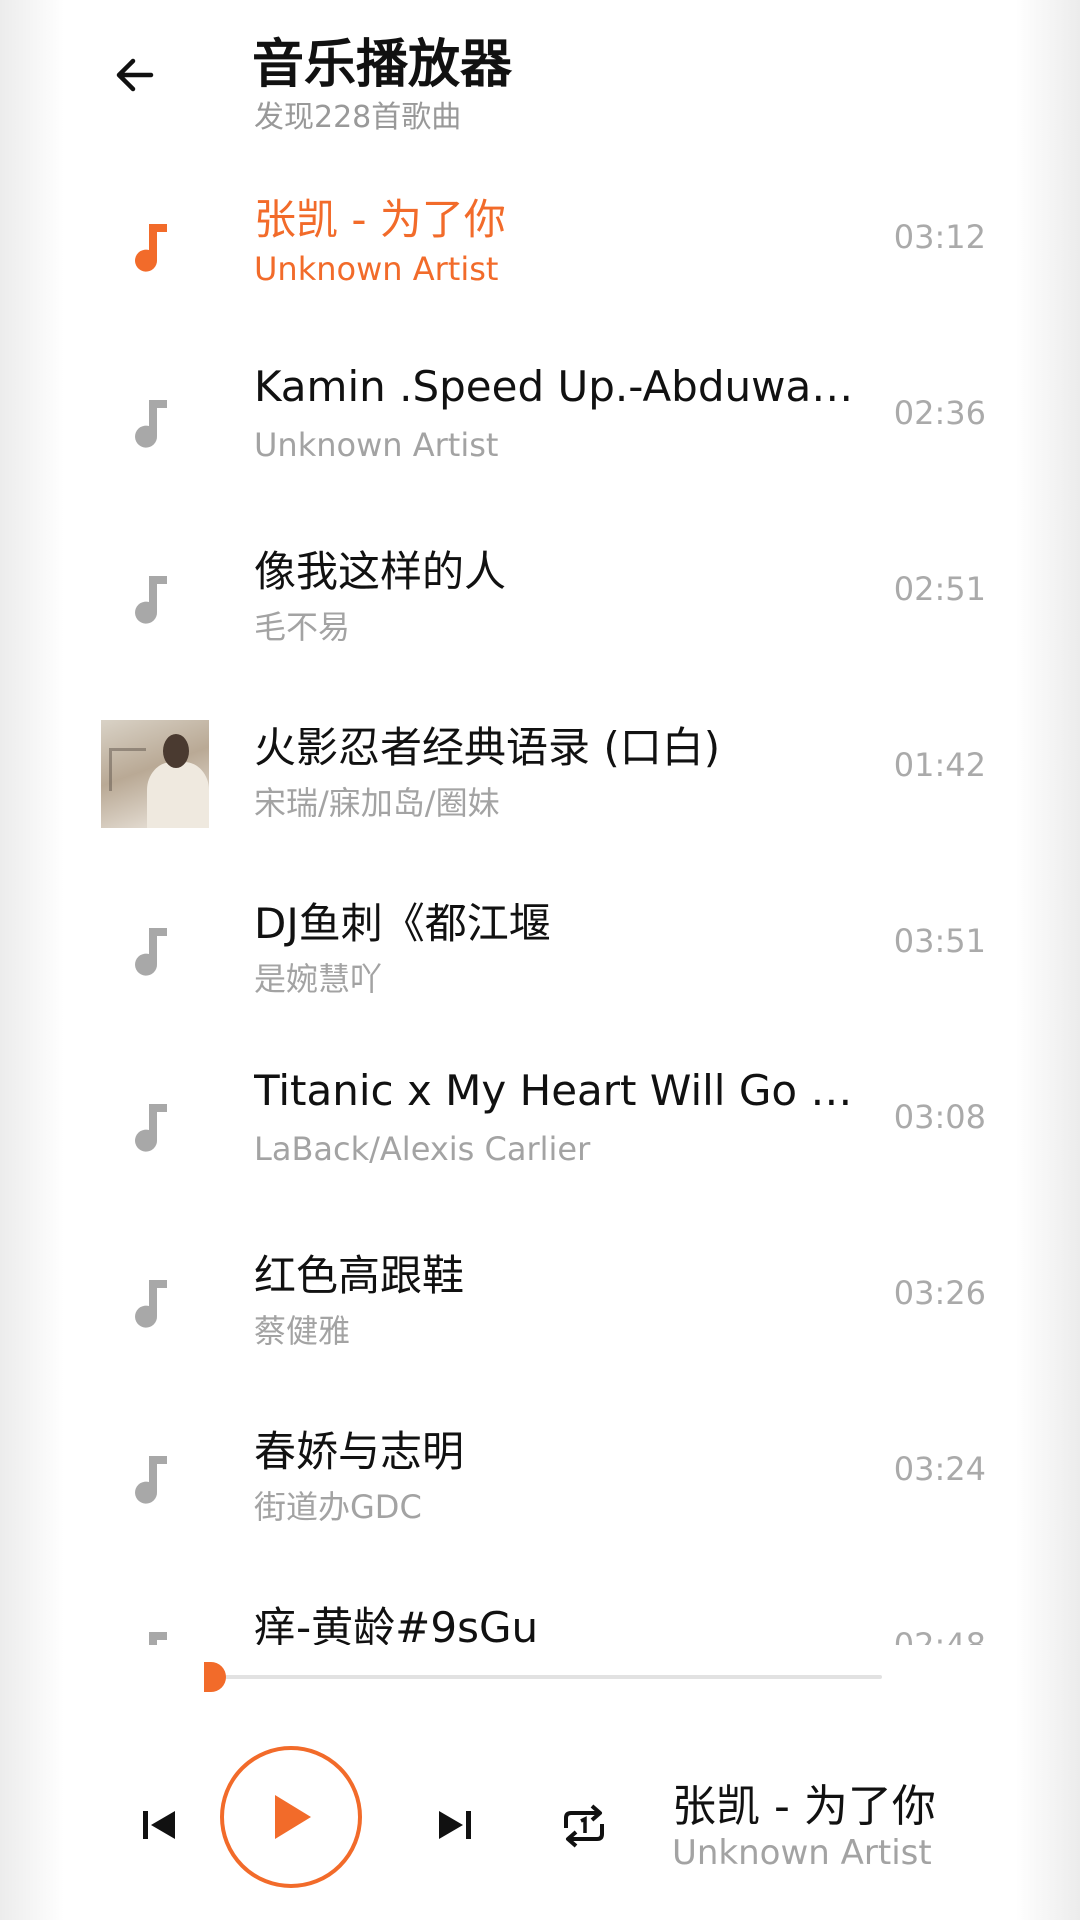  What do you see at coordinates (540, 248) in the screenshot?
I see `list-item: 张凯 - 为了你 Unknown Artist 03:12` at bounding box center [540, 248].